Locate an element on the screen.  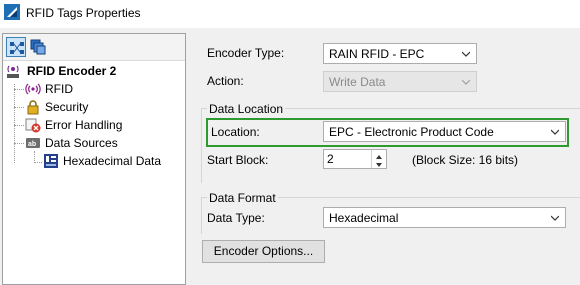
data-format-title: Data Format is located at coordinates (242, 198).